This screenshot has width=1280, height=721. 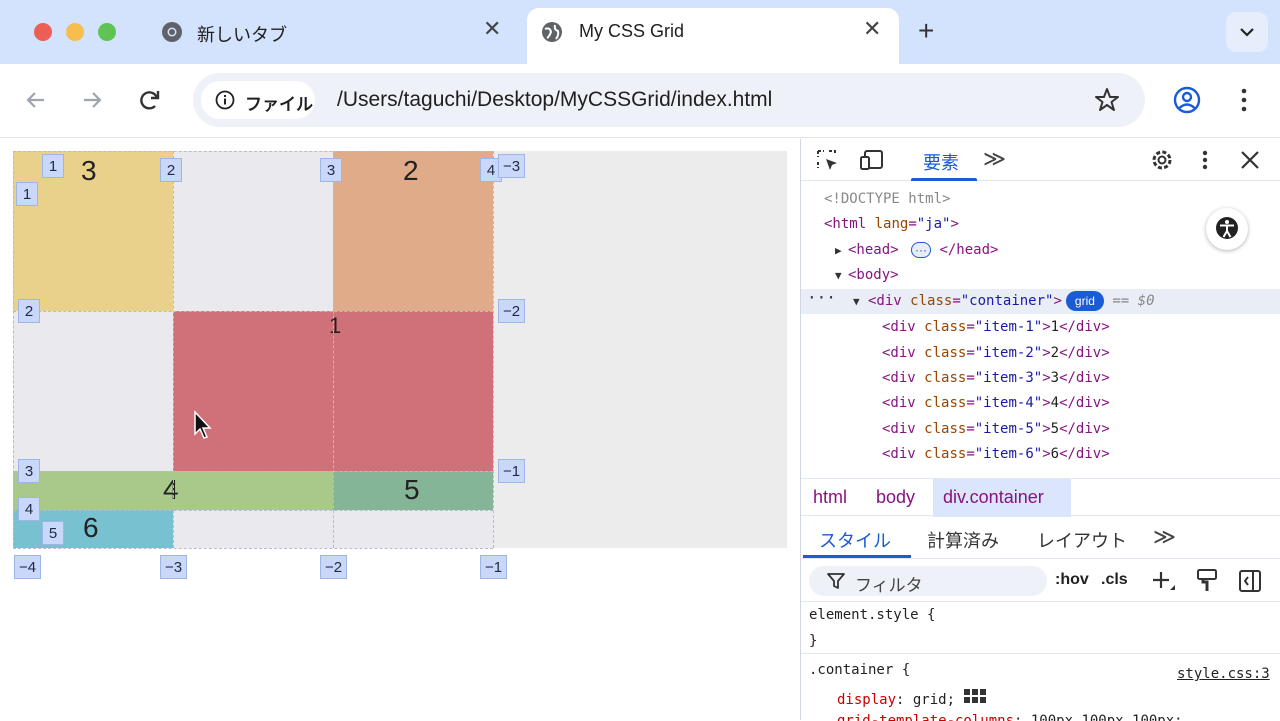 What do you see at coordinates (29, 509) in the screenshot?
I see `grid-line-number: 4` at bounding box center [29, 509].